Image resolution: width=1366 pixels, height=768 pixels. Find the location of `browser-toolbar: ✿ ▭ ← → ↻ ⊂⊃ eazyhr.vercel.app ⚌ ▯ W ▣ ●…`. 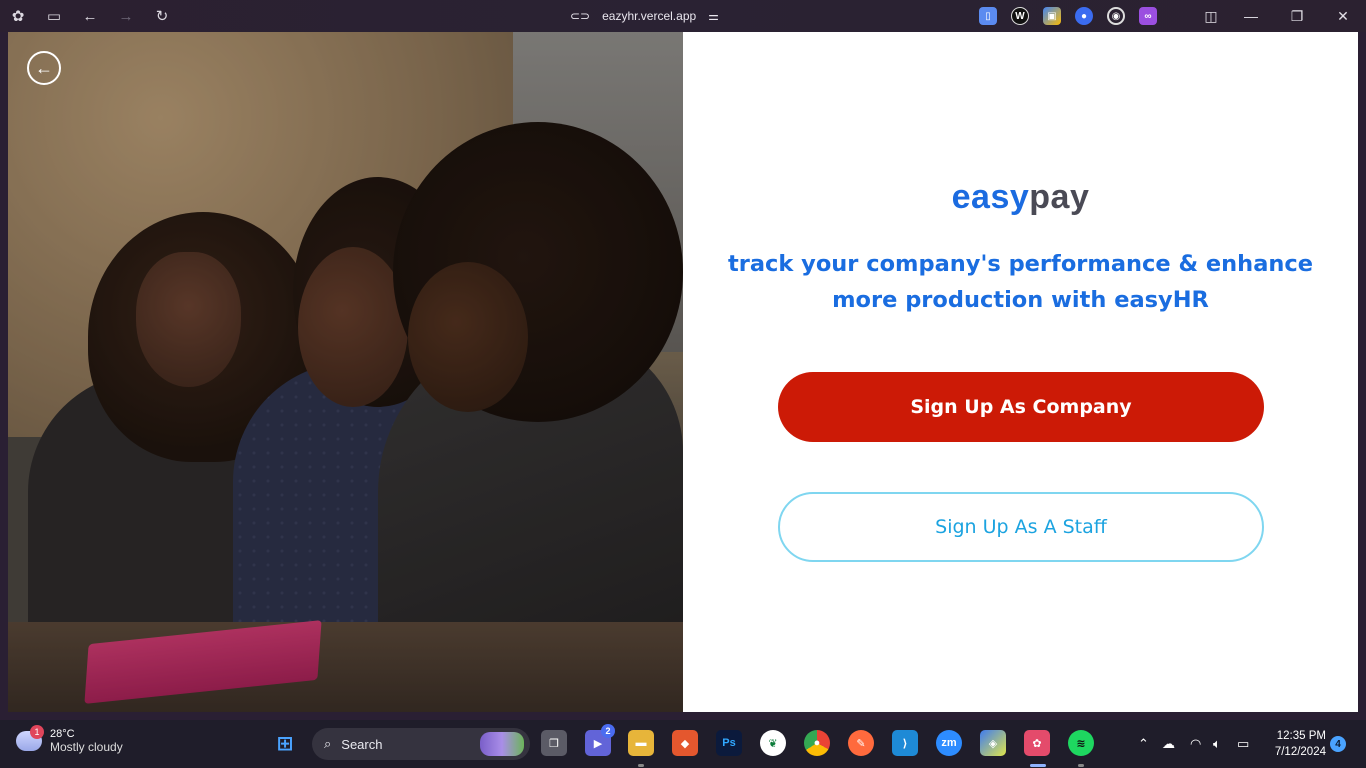

browser-toolbar: ✿ ▭ ← → ↻ ⊂⊃ eazyhr.vercel.app ⚌ ▯ W ▣ ●… is located at coordinates (683, 16).